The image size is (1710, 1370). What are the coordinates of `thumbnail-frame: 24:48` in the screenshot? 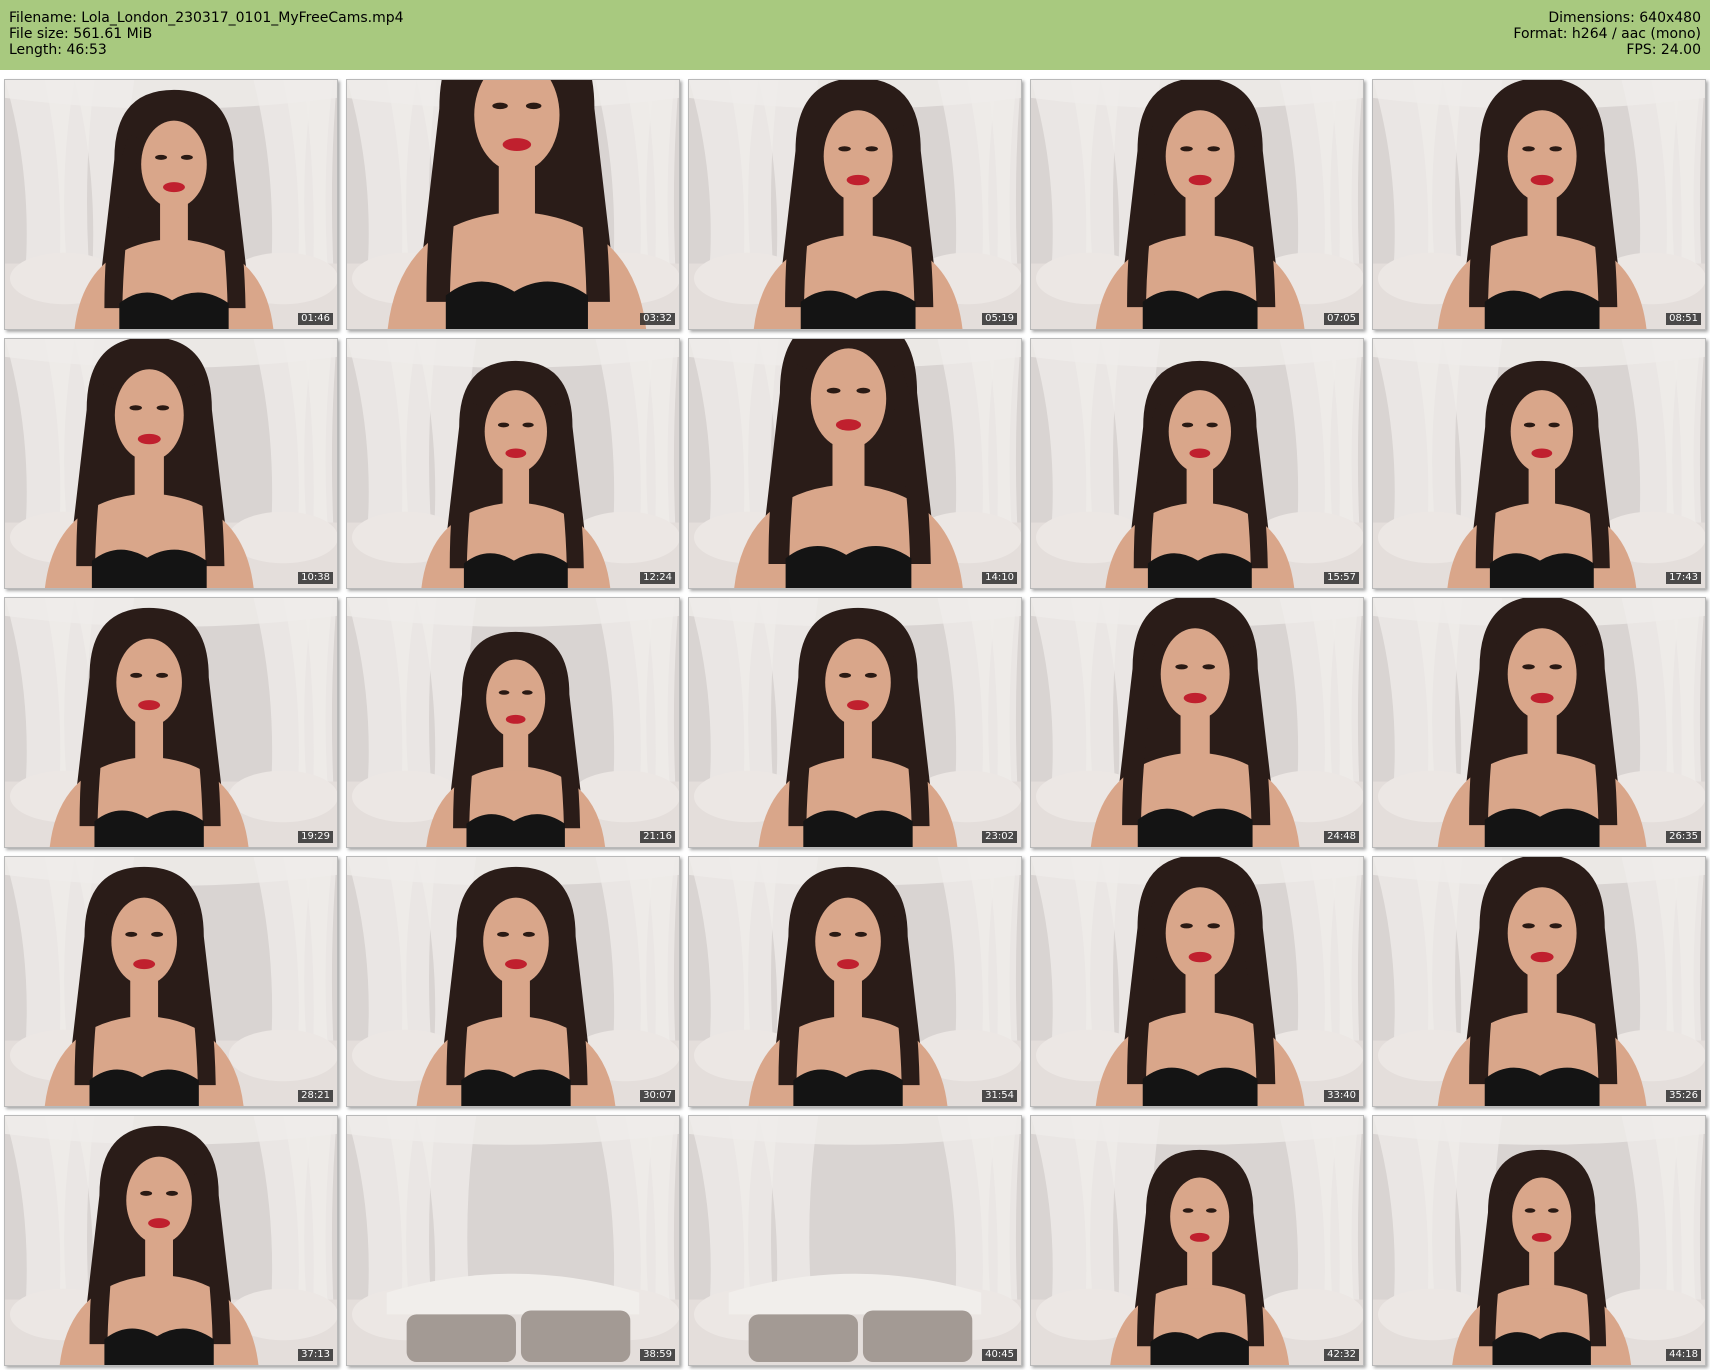 It's located at (1197, 722).